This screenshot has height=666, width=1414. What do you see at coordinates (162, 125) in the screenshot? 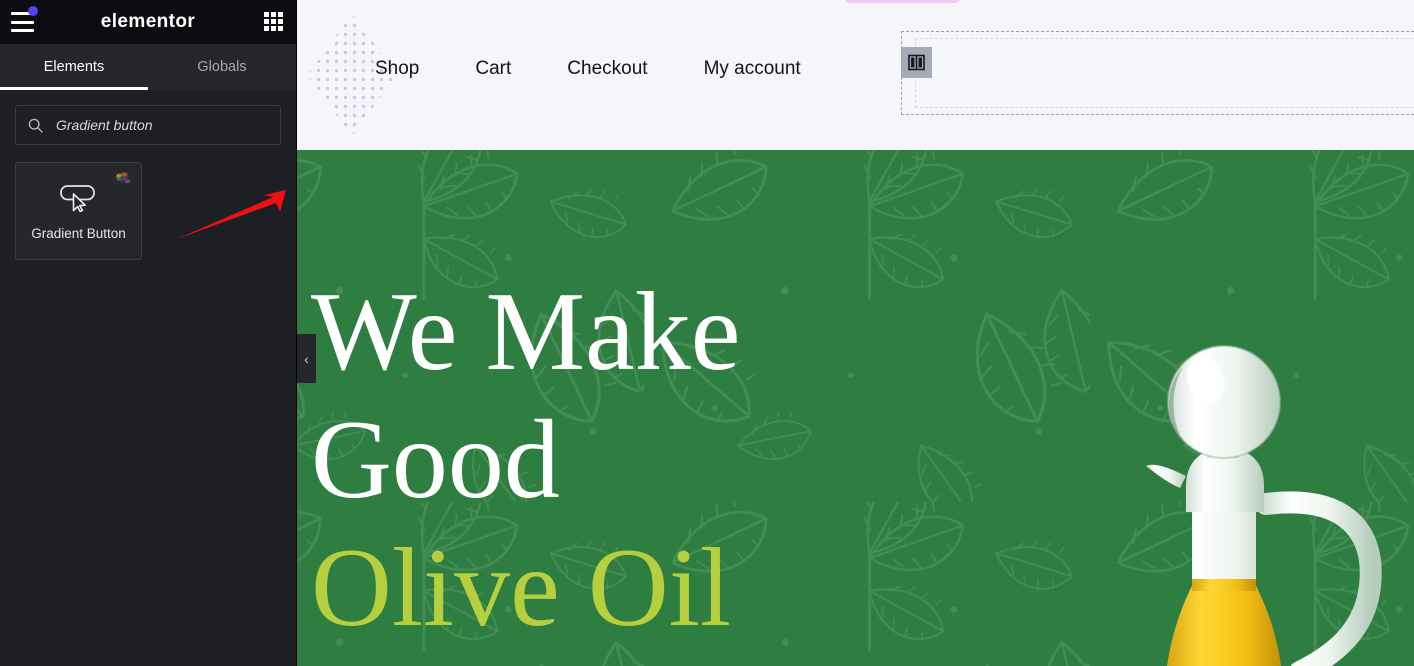
I see `search-input` at bounding box center [162, 125].